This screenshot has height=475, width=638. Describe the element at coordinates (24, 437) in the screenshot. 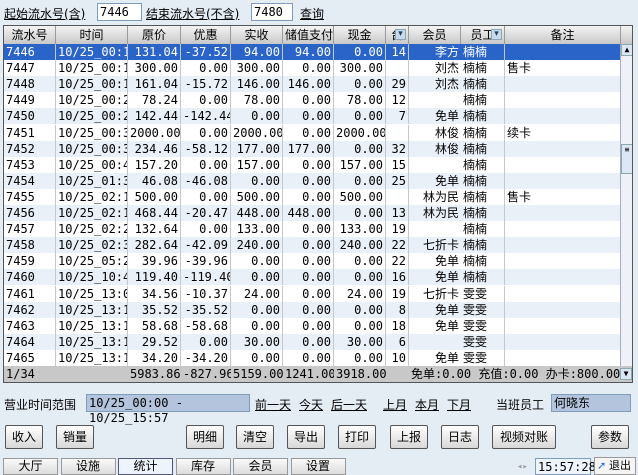

I see `action-button: 收入` at that location.